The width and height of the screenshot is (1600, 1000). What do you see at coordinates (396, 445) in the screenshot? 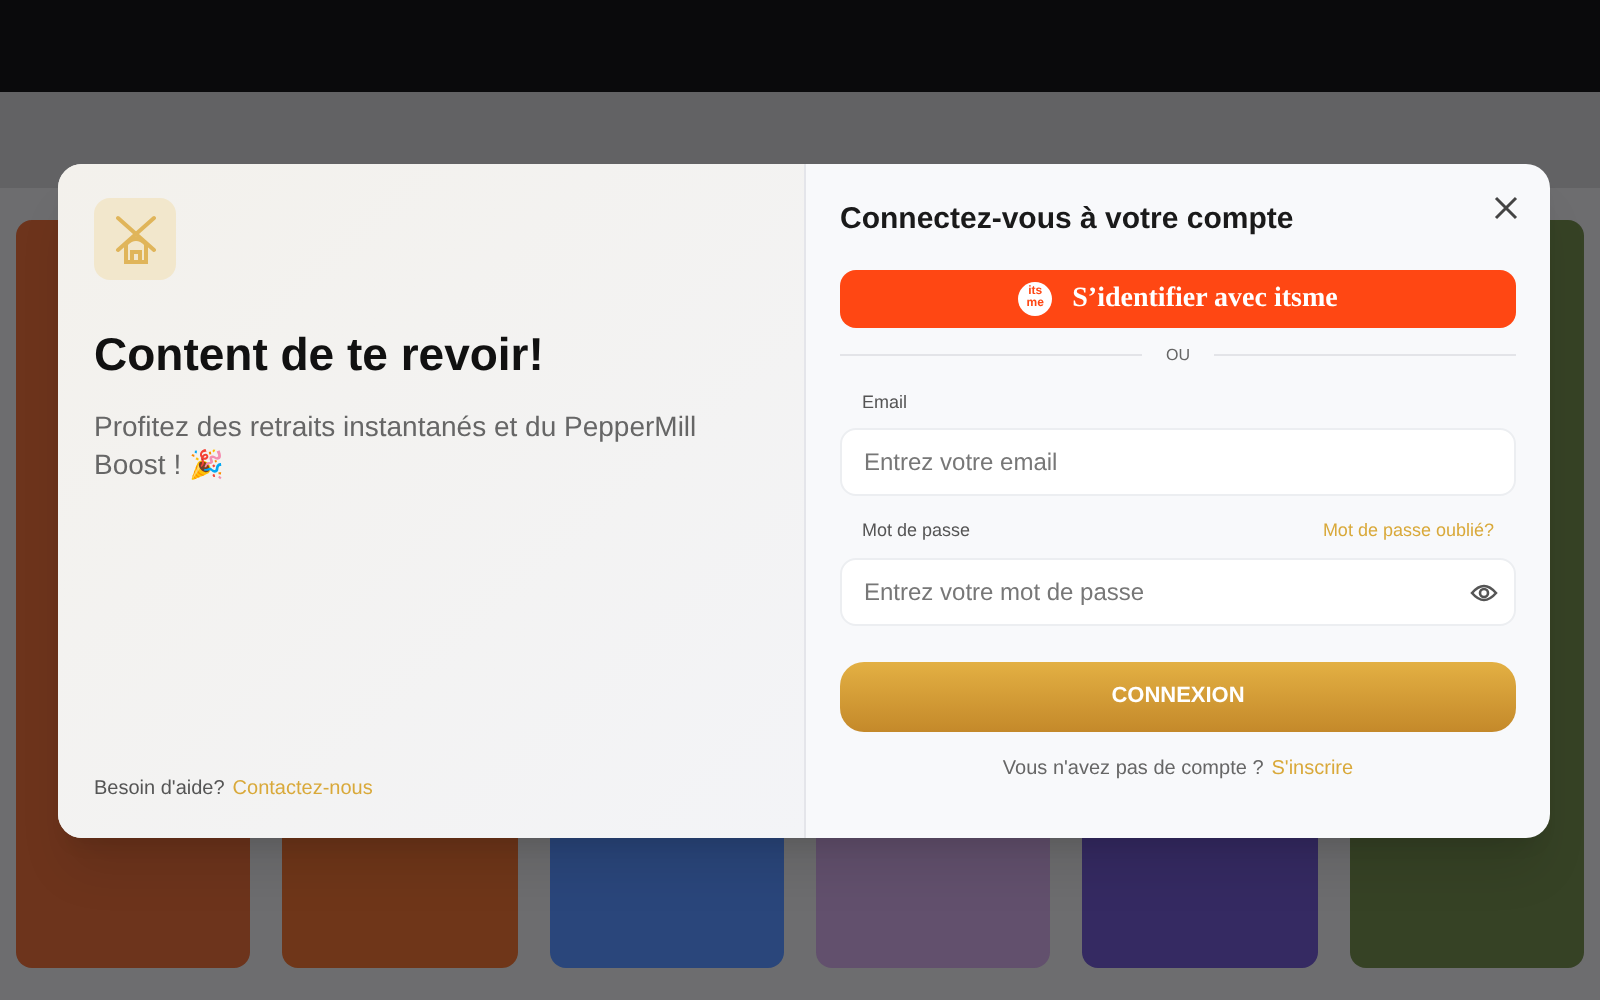
I see `welcome-subtitle: Profitez des retraits instantanés et du PepperMill Boost ! 🎉` at bounding box center [396, 445].